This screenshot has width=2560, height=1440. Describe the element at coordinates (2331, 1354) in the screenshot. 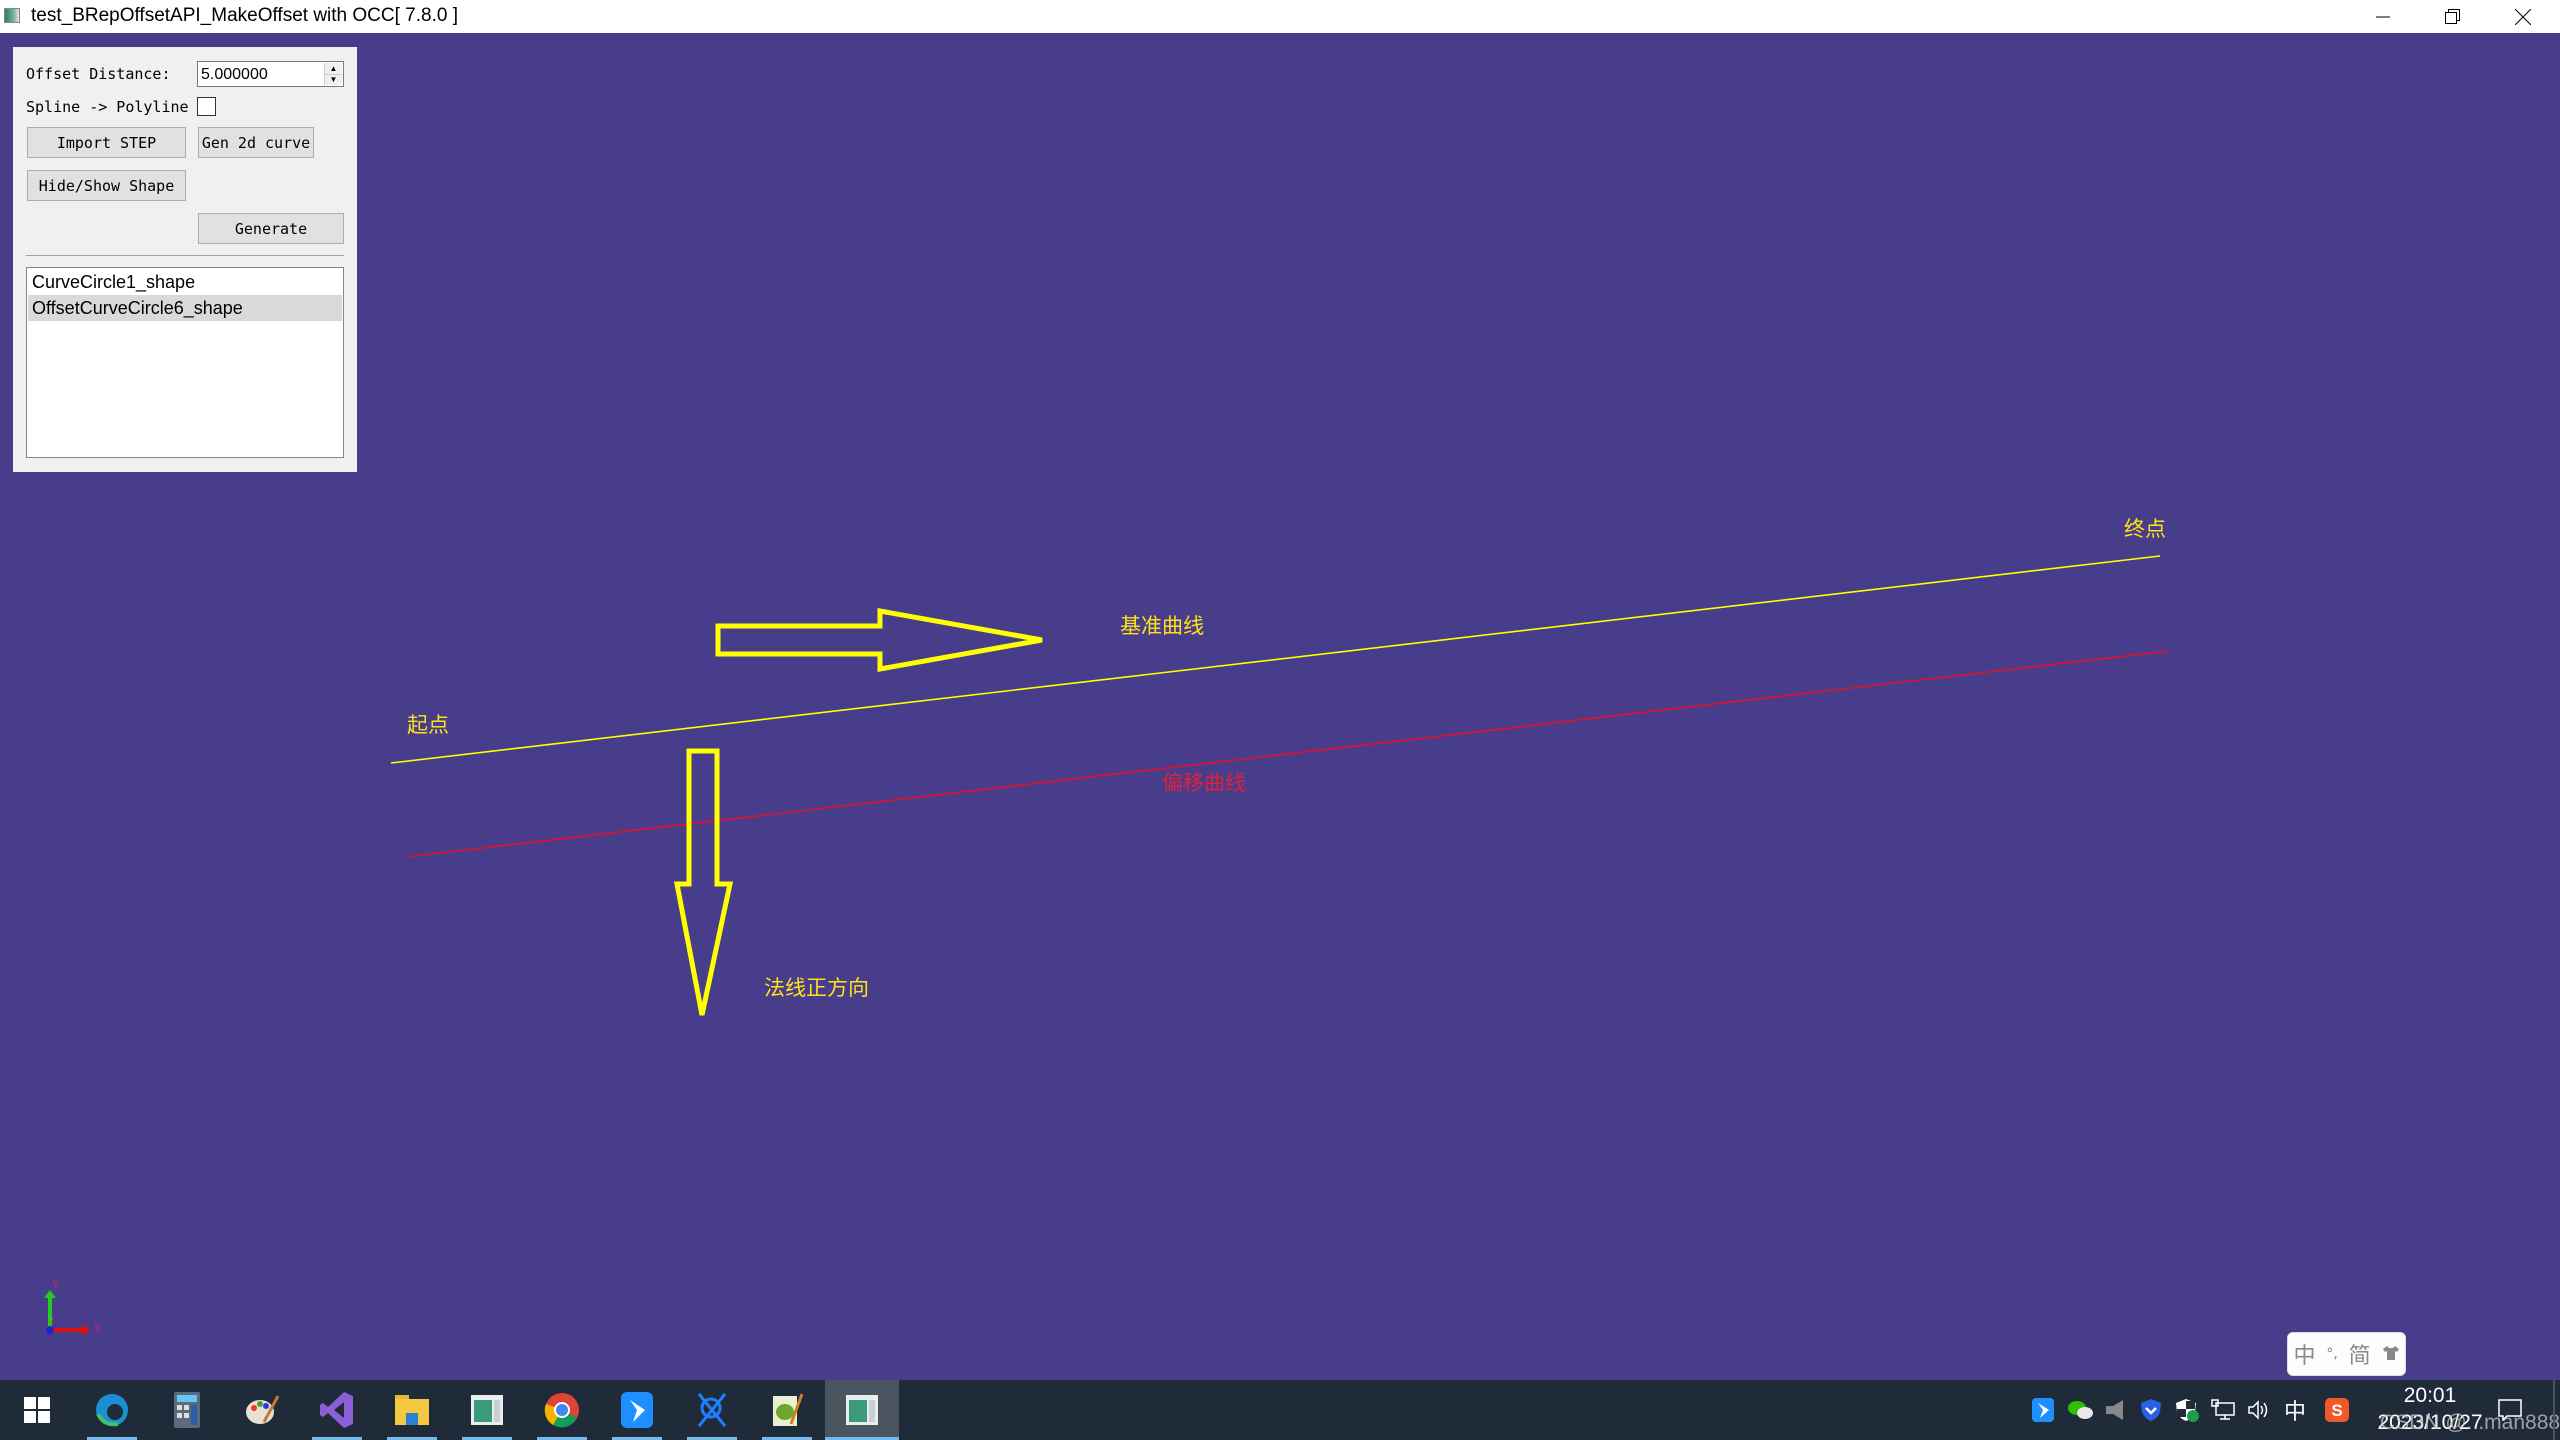

I see `ime-punctuation-toggle: °,` at that location.